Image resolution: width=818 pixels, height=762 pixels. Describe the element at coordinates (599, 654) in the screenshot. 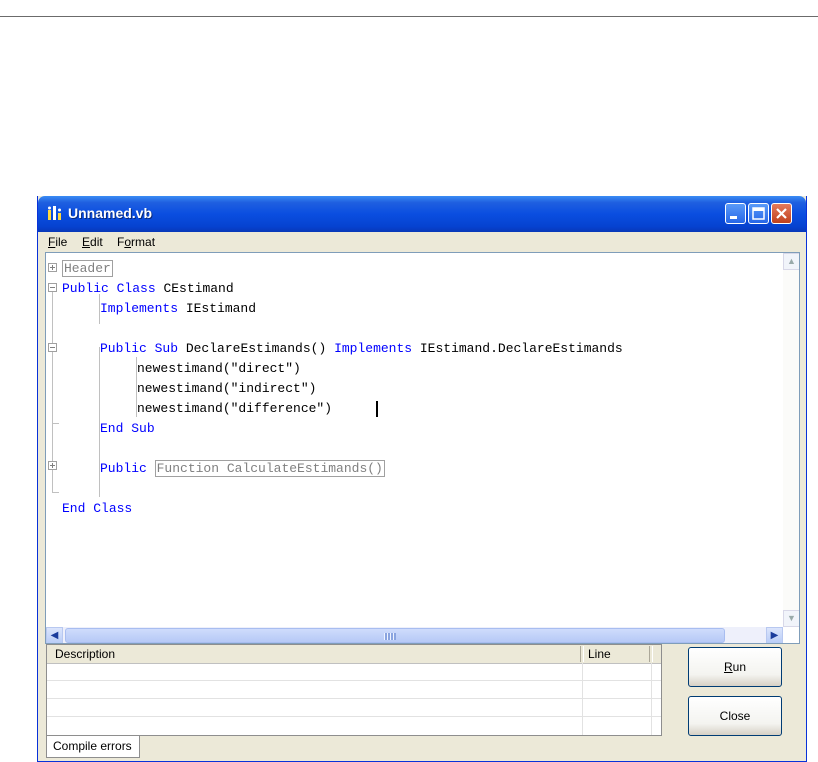

I see `column-header-line: Line` at that location.